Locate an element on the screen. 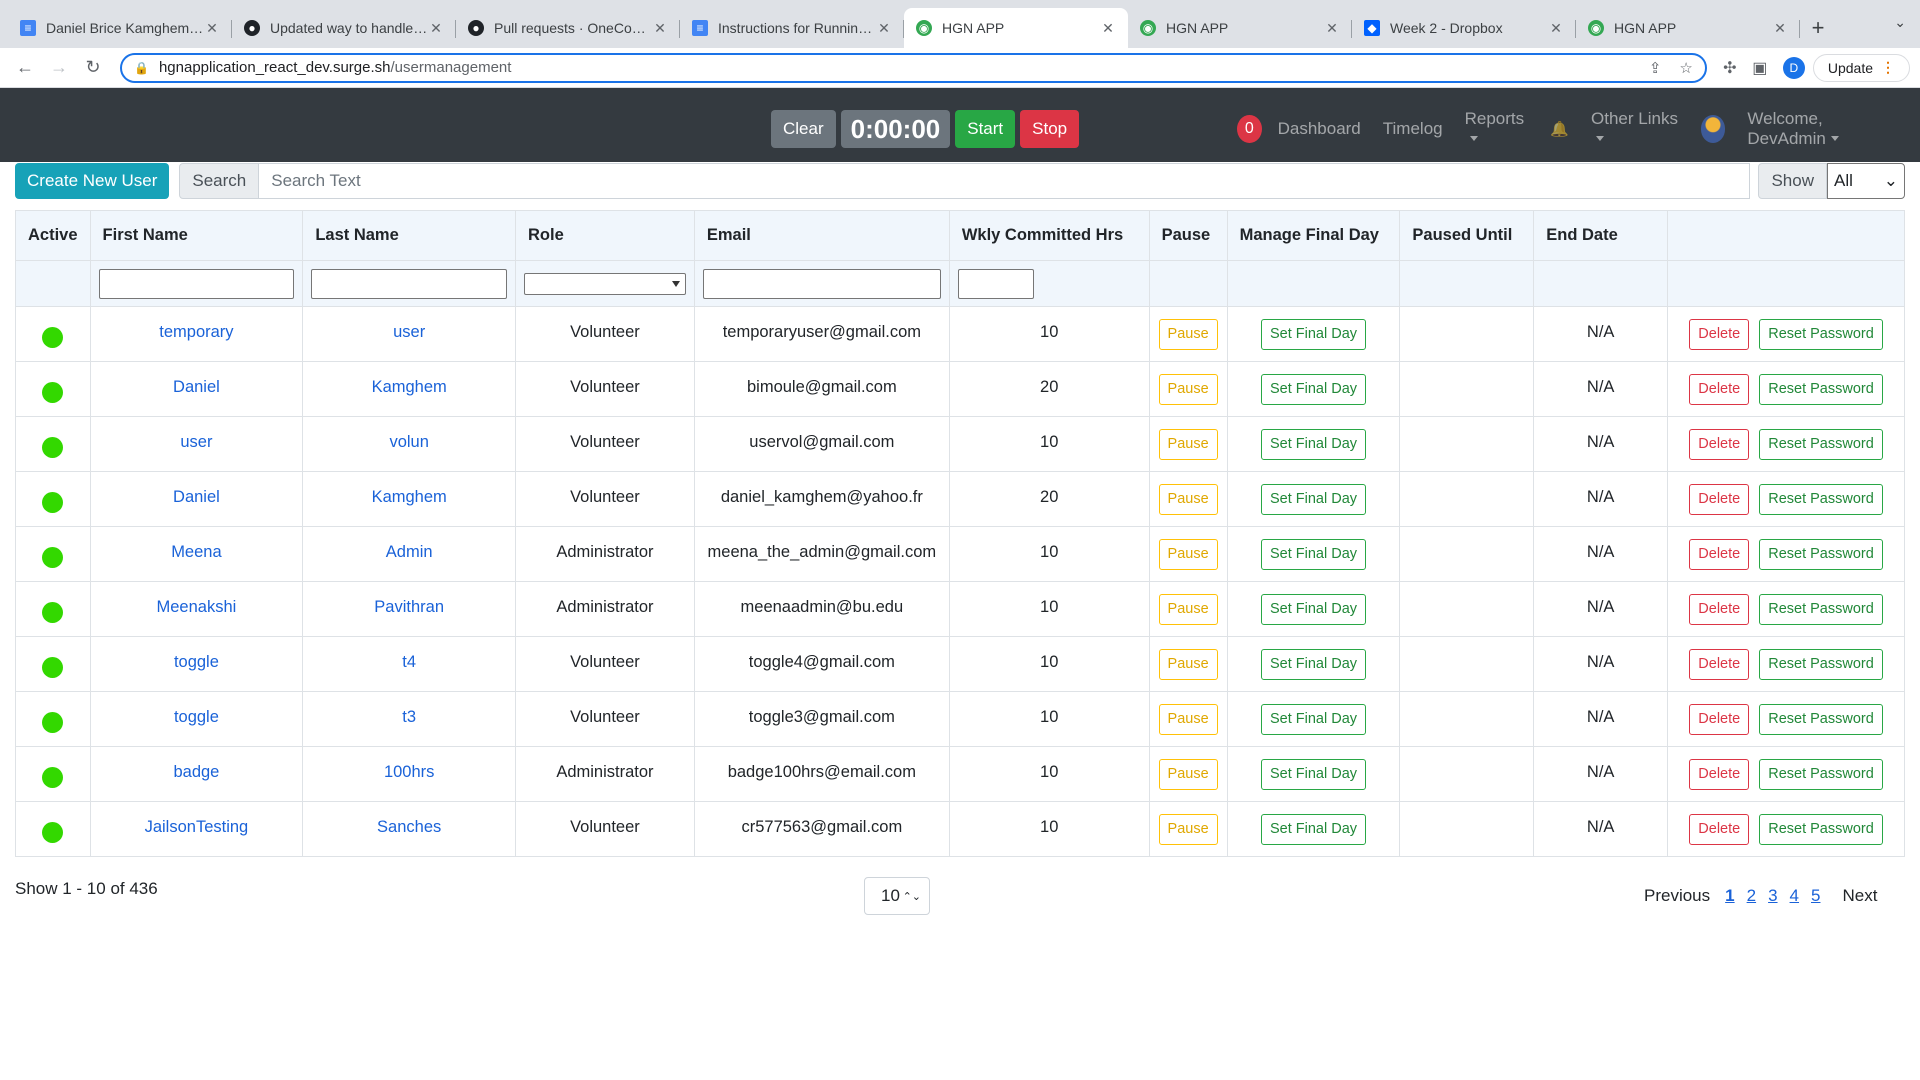 The width and height of the screenshot is (1920, 1080). browser-tab: ● Pull requests · OneCommuni✕ is located at coordinates (568, 28).